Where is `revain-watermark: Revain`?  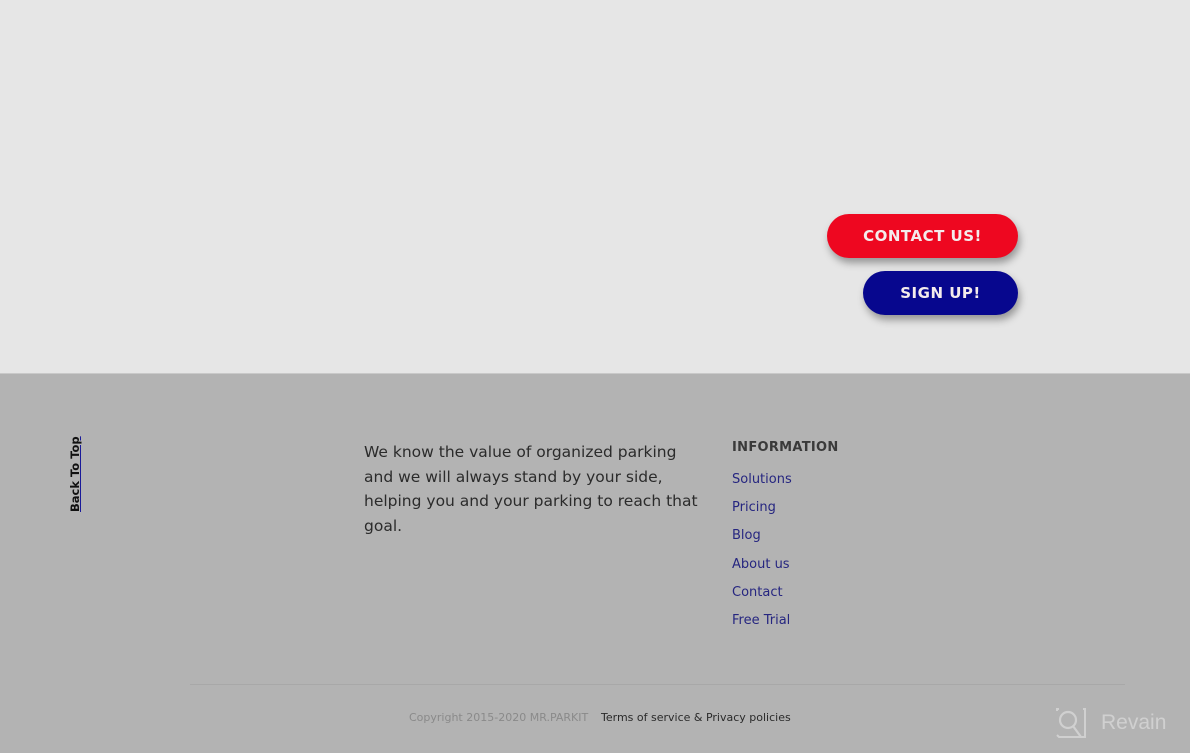
revain-watermark: Revain is located at coordinates (1110, 723).